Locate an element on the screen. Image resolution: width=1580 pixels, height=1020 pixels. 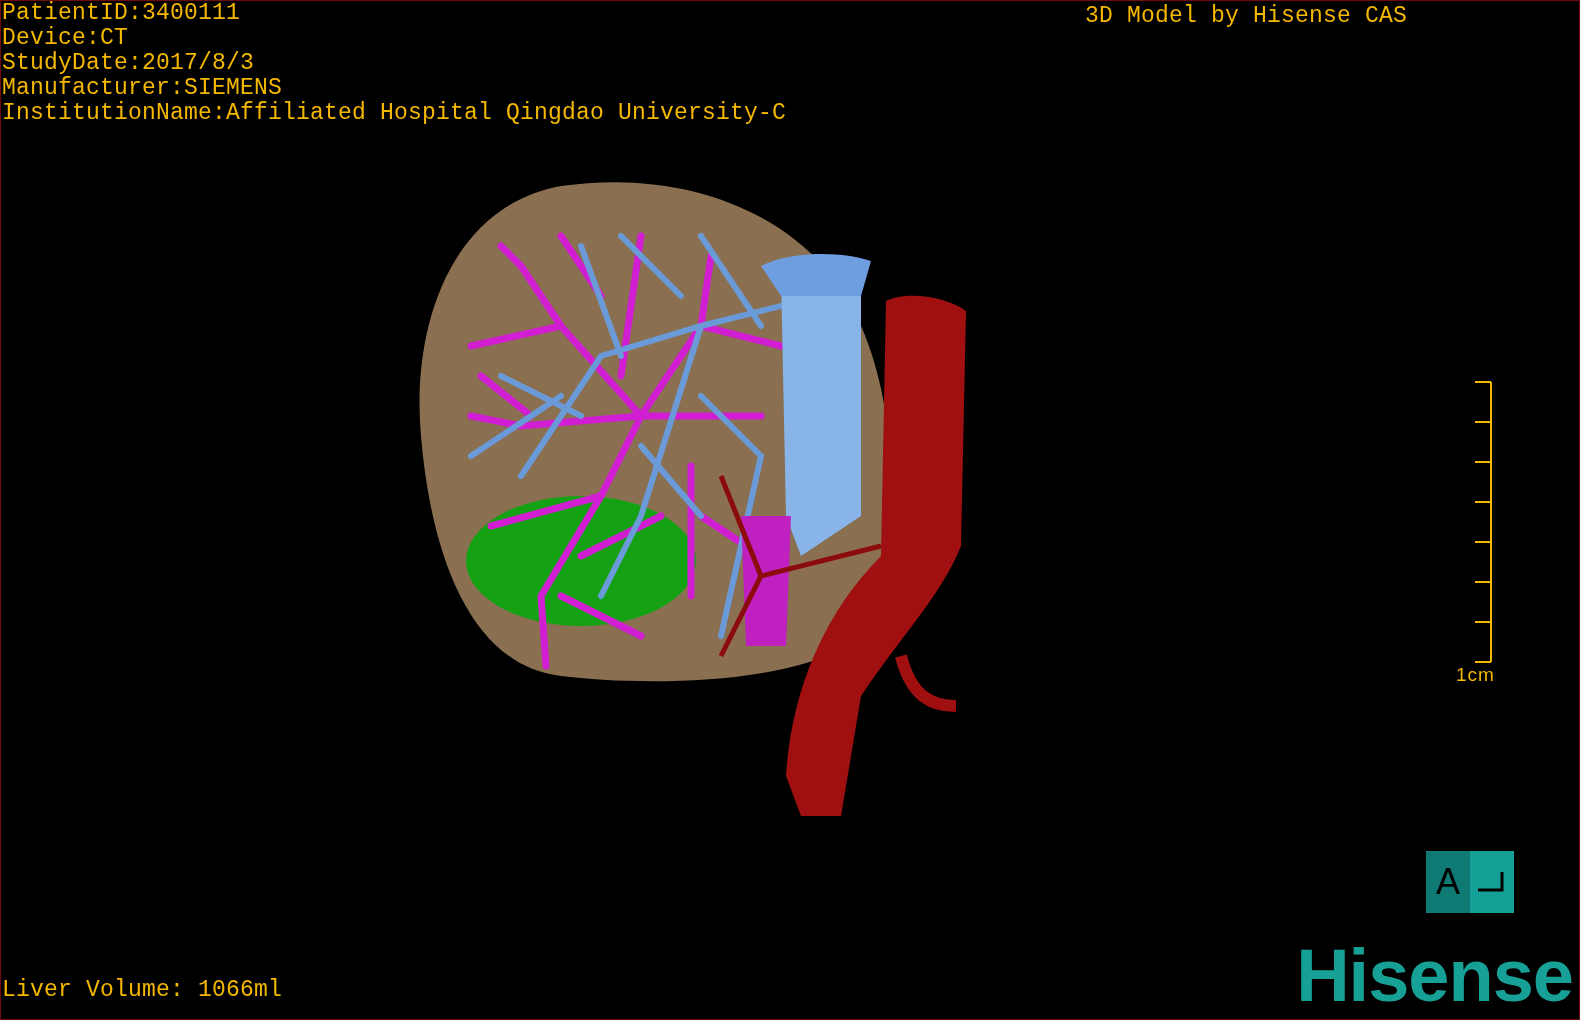
patient-info-text: PatientID:3400111 is located at coordinates (122, 13).